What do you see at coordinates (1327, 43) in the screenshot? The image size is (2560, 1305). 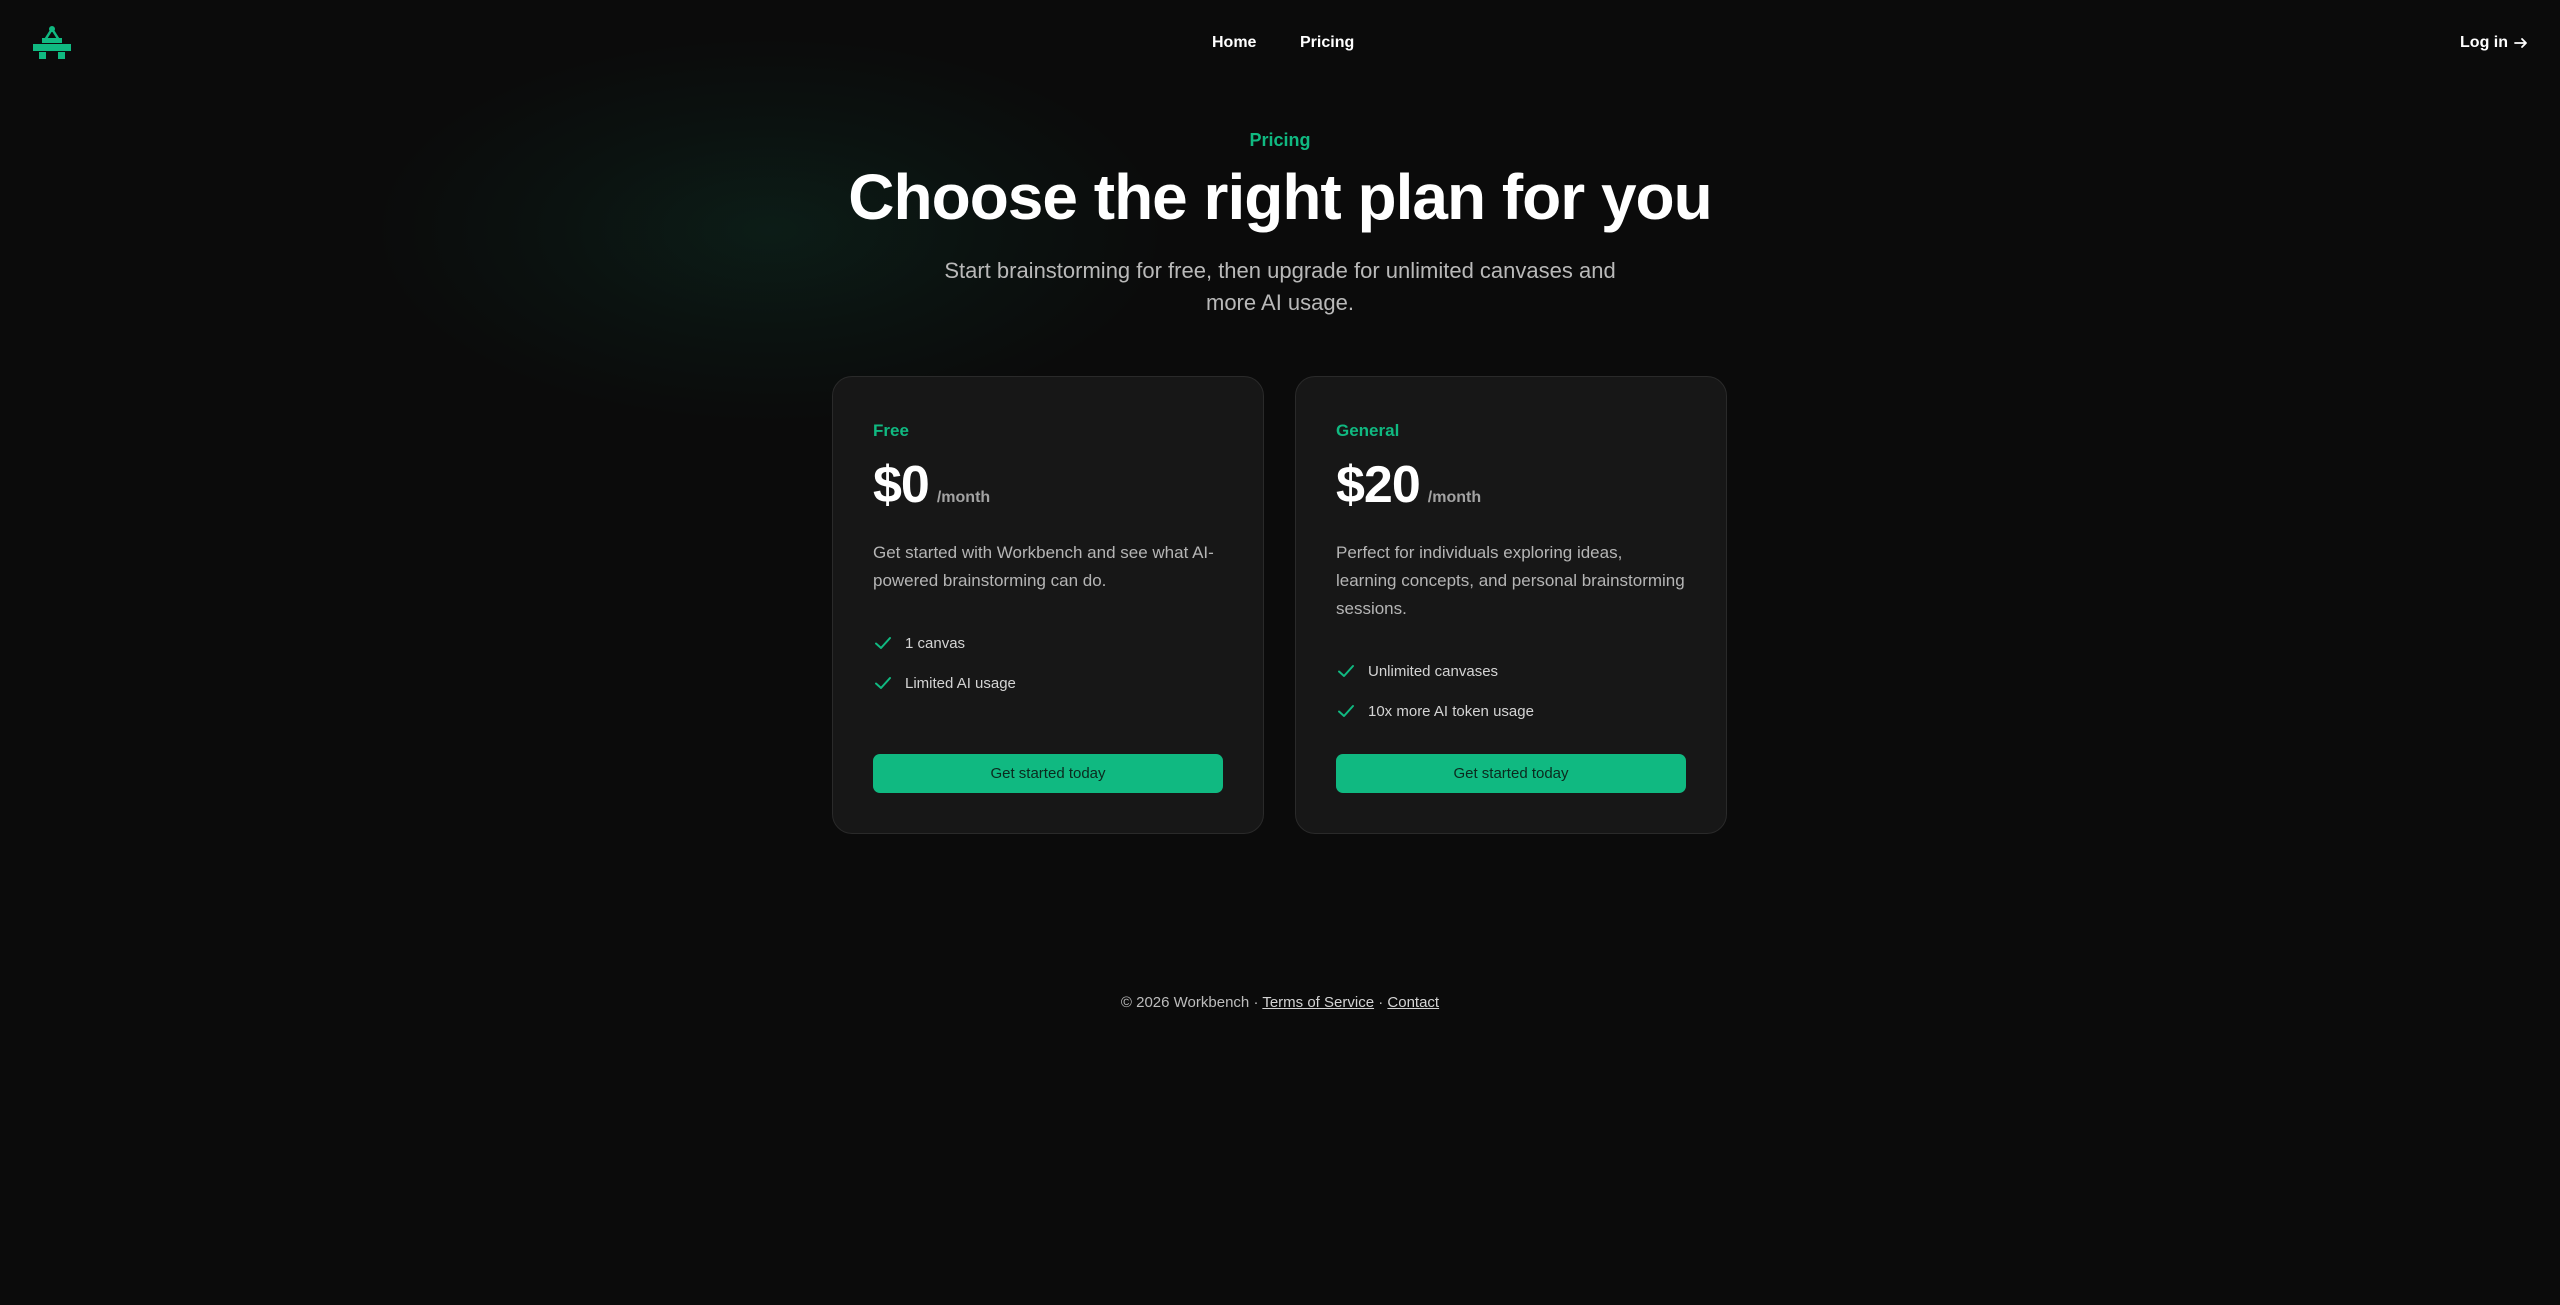 I see `nav-pricing-link: Pricing` at bounding box center [1327, 43].